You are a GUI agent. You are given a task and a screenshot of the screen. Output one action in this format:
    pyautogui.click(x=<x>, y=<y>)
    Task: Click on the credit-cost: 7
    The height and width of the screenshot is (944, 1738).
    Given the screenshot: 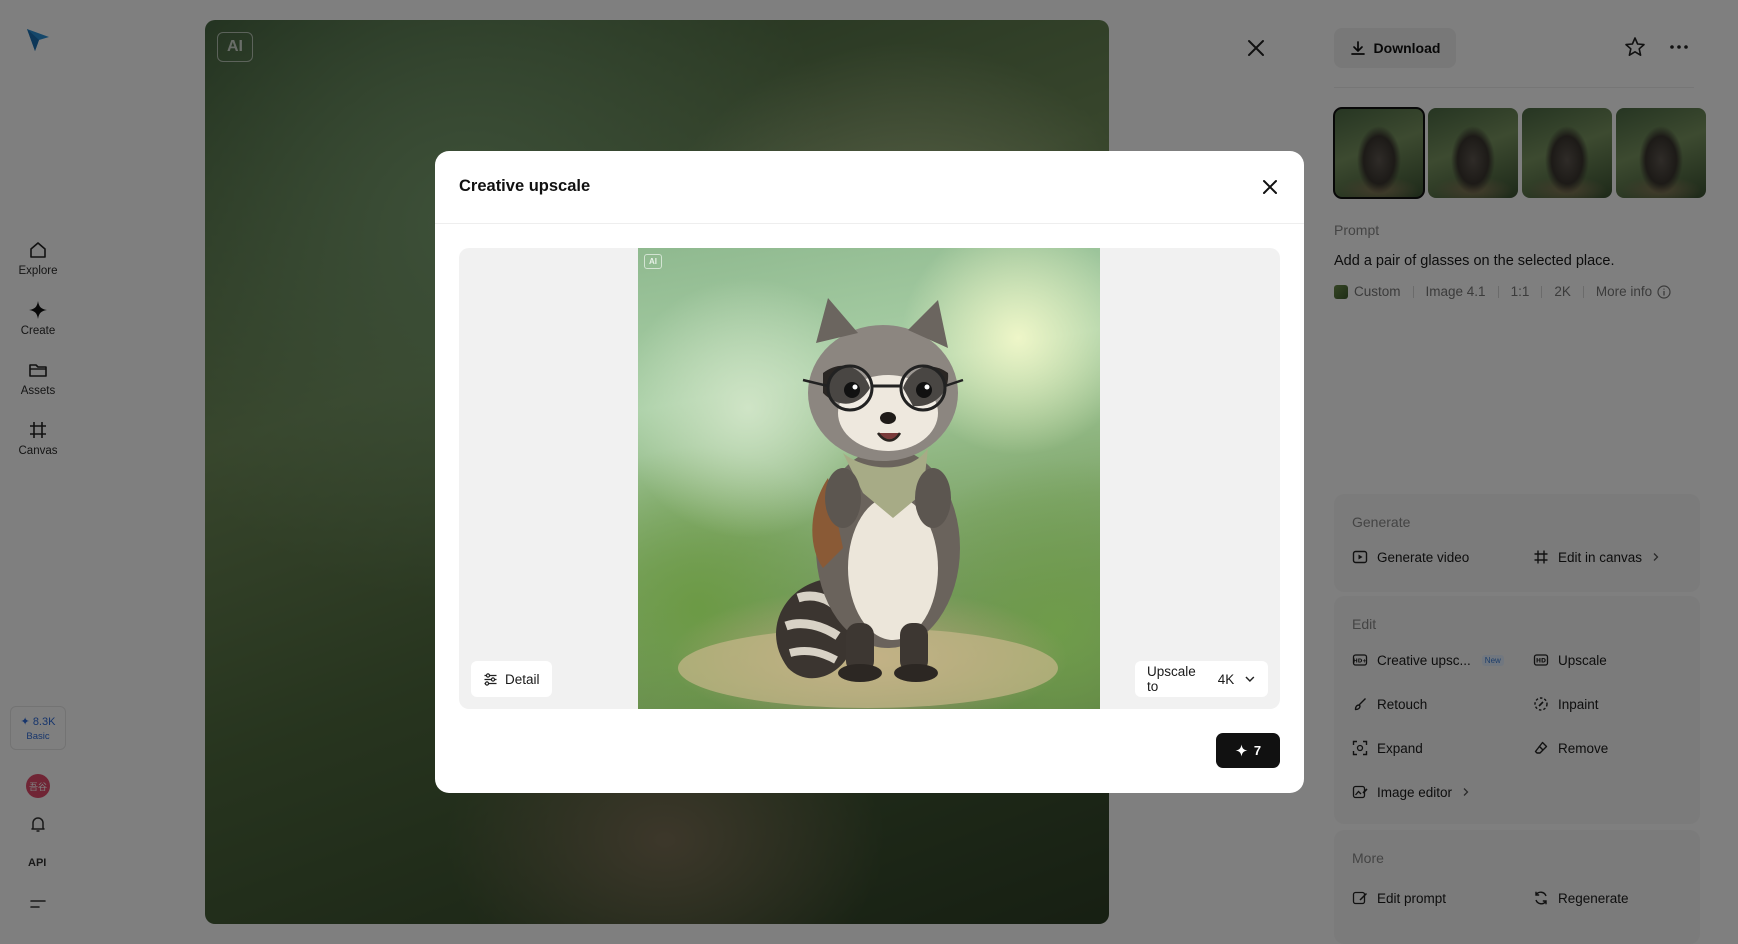 What is the action you would take?
    pyautogui.click(x=1257, y=750)
    